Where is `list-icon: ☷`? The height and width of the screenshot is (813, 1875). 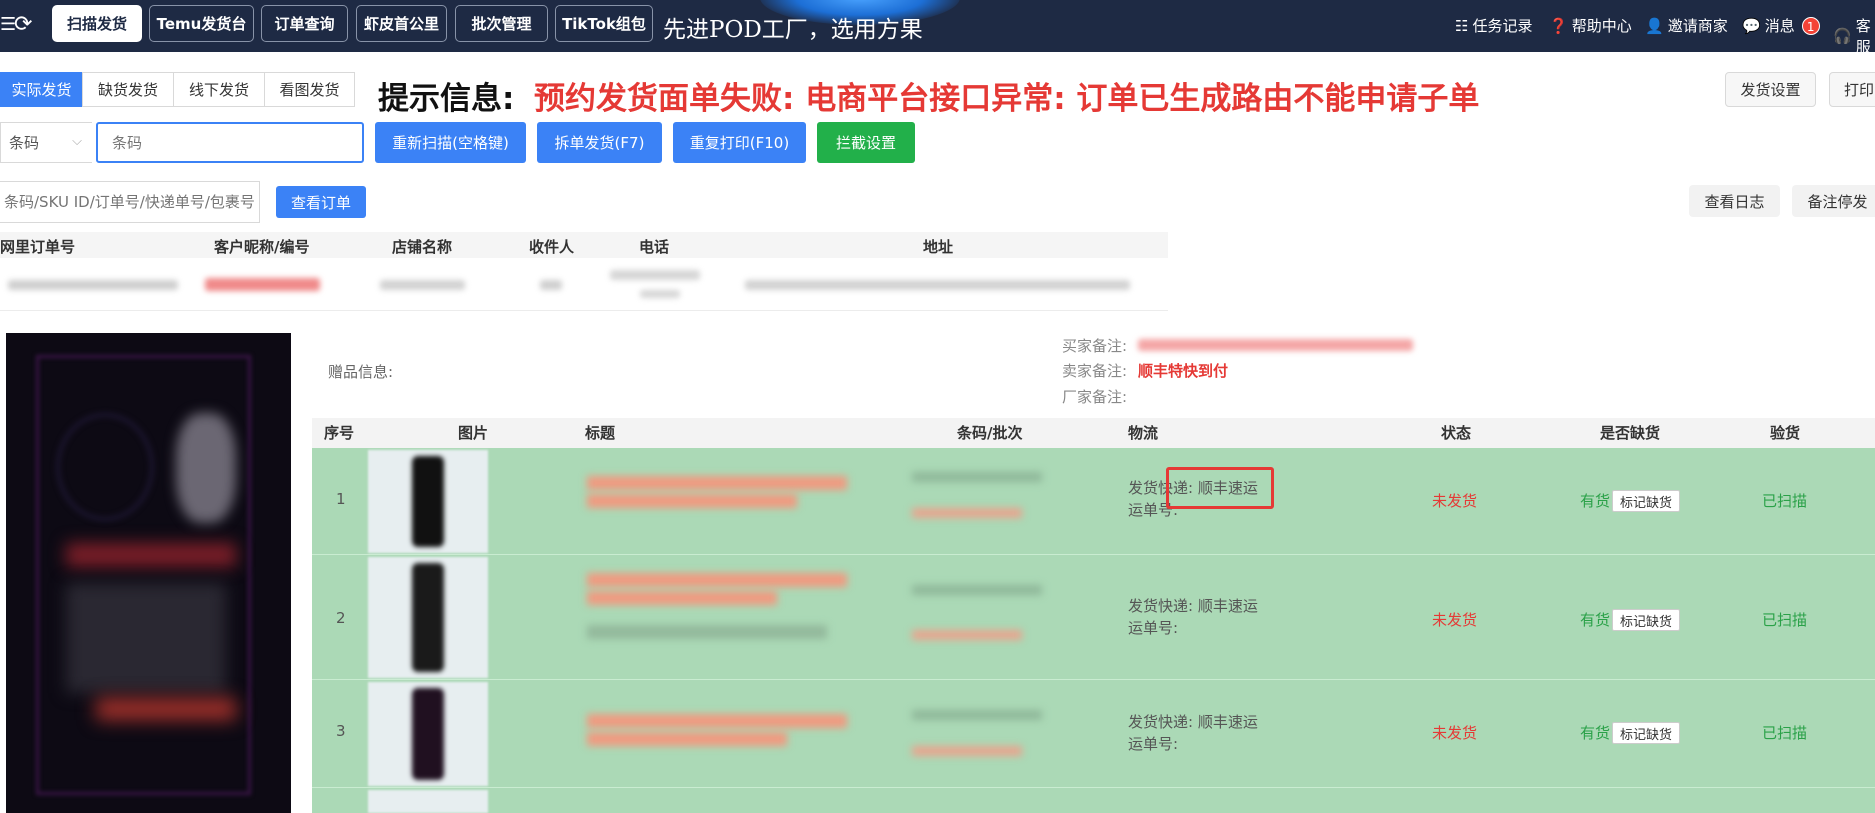
list-icon: ☷ is located at coordinates (1462, 25).